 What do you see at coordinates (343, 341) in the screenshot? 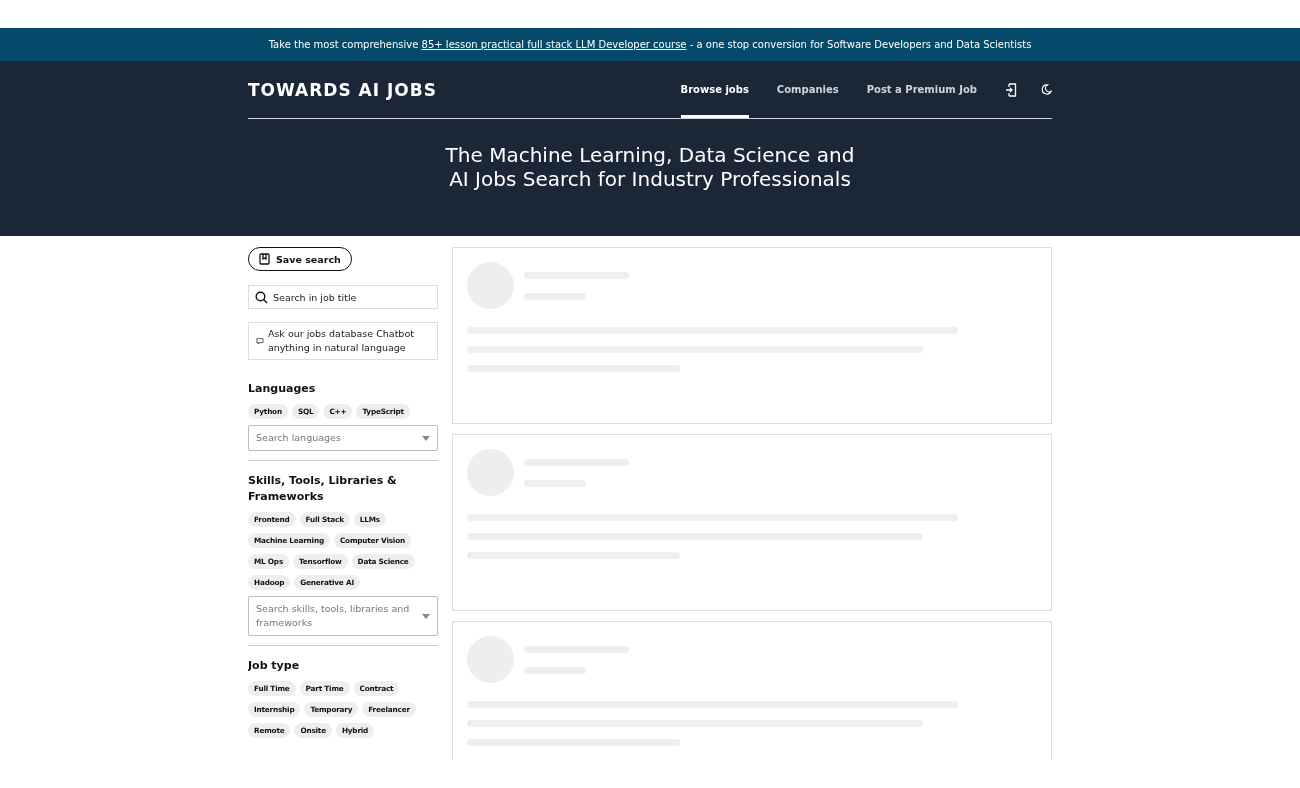
I see `chatbot-button: Ask our jobs database Chatbot anything in natural language` at bounding box center [343, 341].